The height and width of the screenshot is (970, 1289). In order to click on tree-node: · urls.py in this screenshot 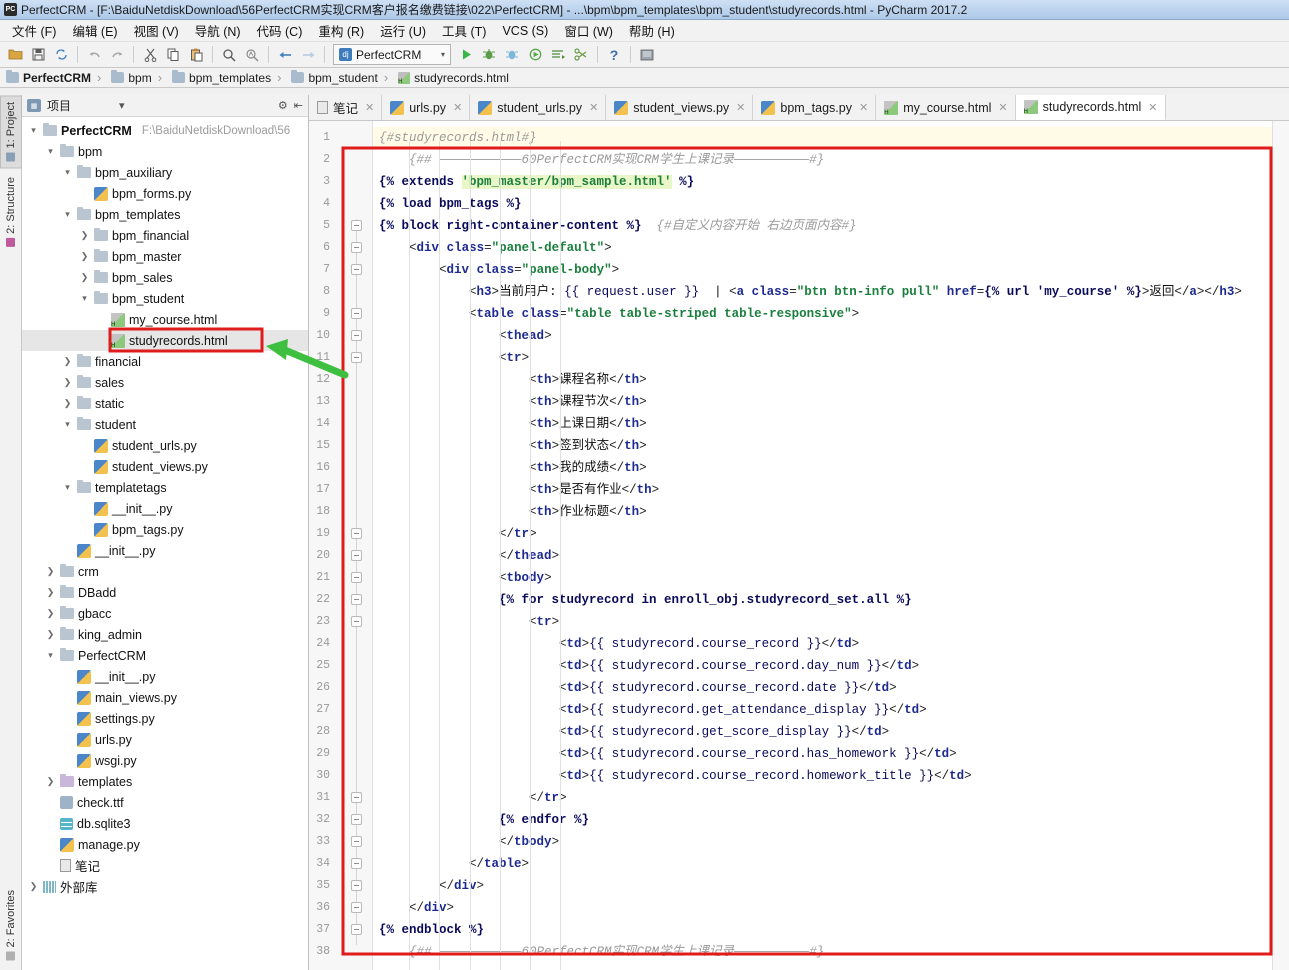, I will do `click(165, 739)`.